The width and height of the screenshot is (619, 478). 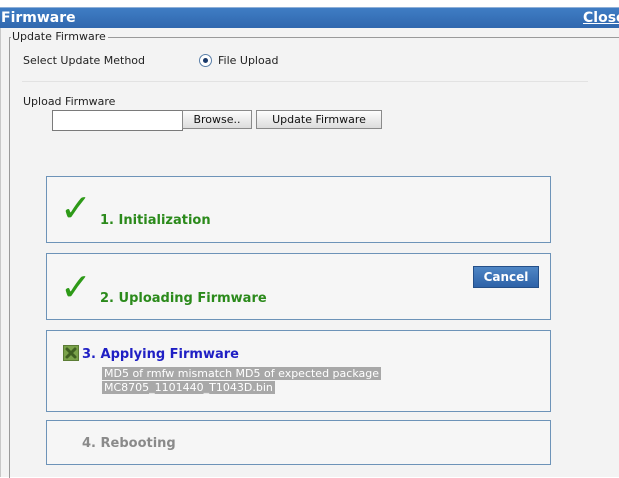 What do you see at coordinates (601, 18) in the screenshot?
I see `close-link: Close` at bounding box center [601, 18].